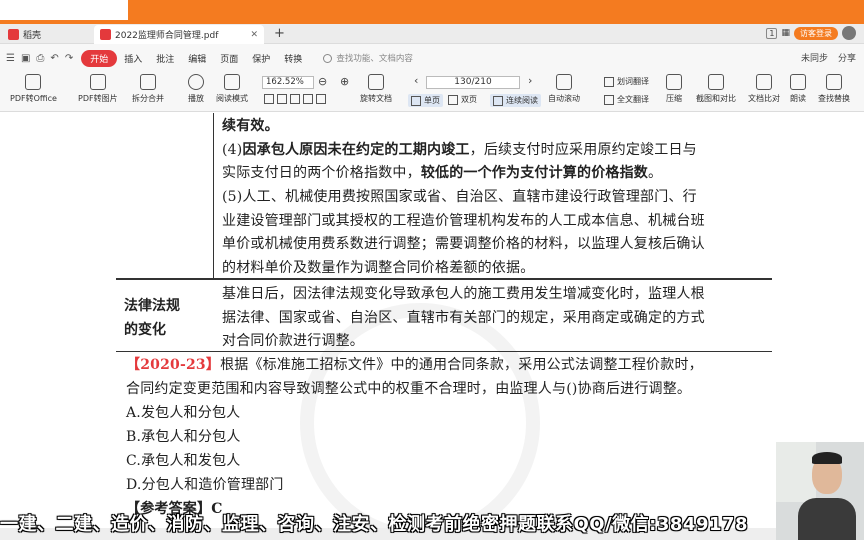 Image resolution: width=864 pixels, height=540 pixels. What do you see at coordinates (674, 98) in the screenshot?
I see `compress-label: 压缩` at bounding box center [674, 98].